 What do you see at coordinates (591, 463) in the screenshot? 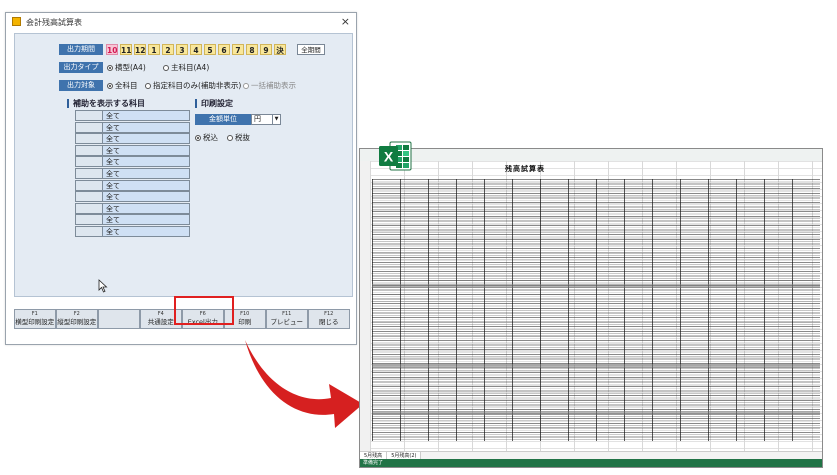
I see `excel-status-bar: 準備完了` at bounding box center [591, 463].